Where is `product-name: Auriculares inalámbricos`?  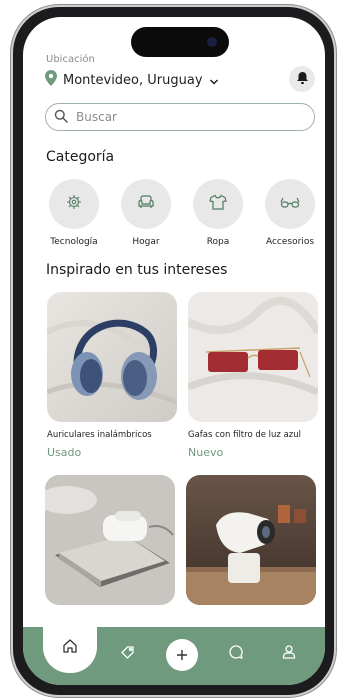
product-name: Auriculares inalámbricos is located at coordinates (99, 435).